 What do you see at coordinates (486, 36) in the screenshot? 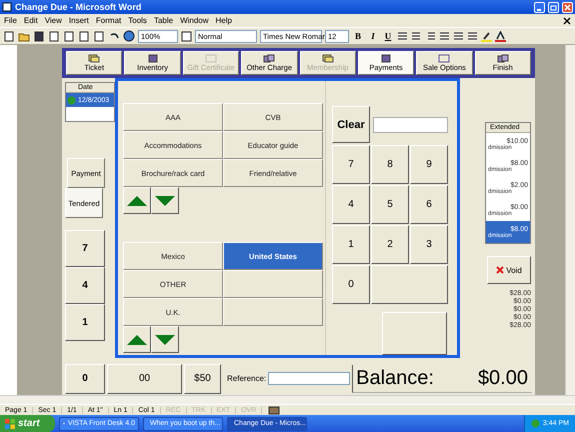
I see `highlight-icon` at bounding box center [486, 36].